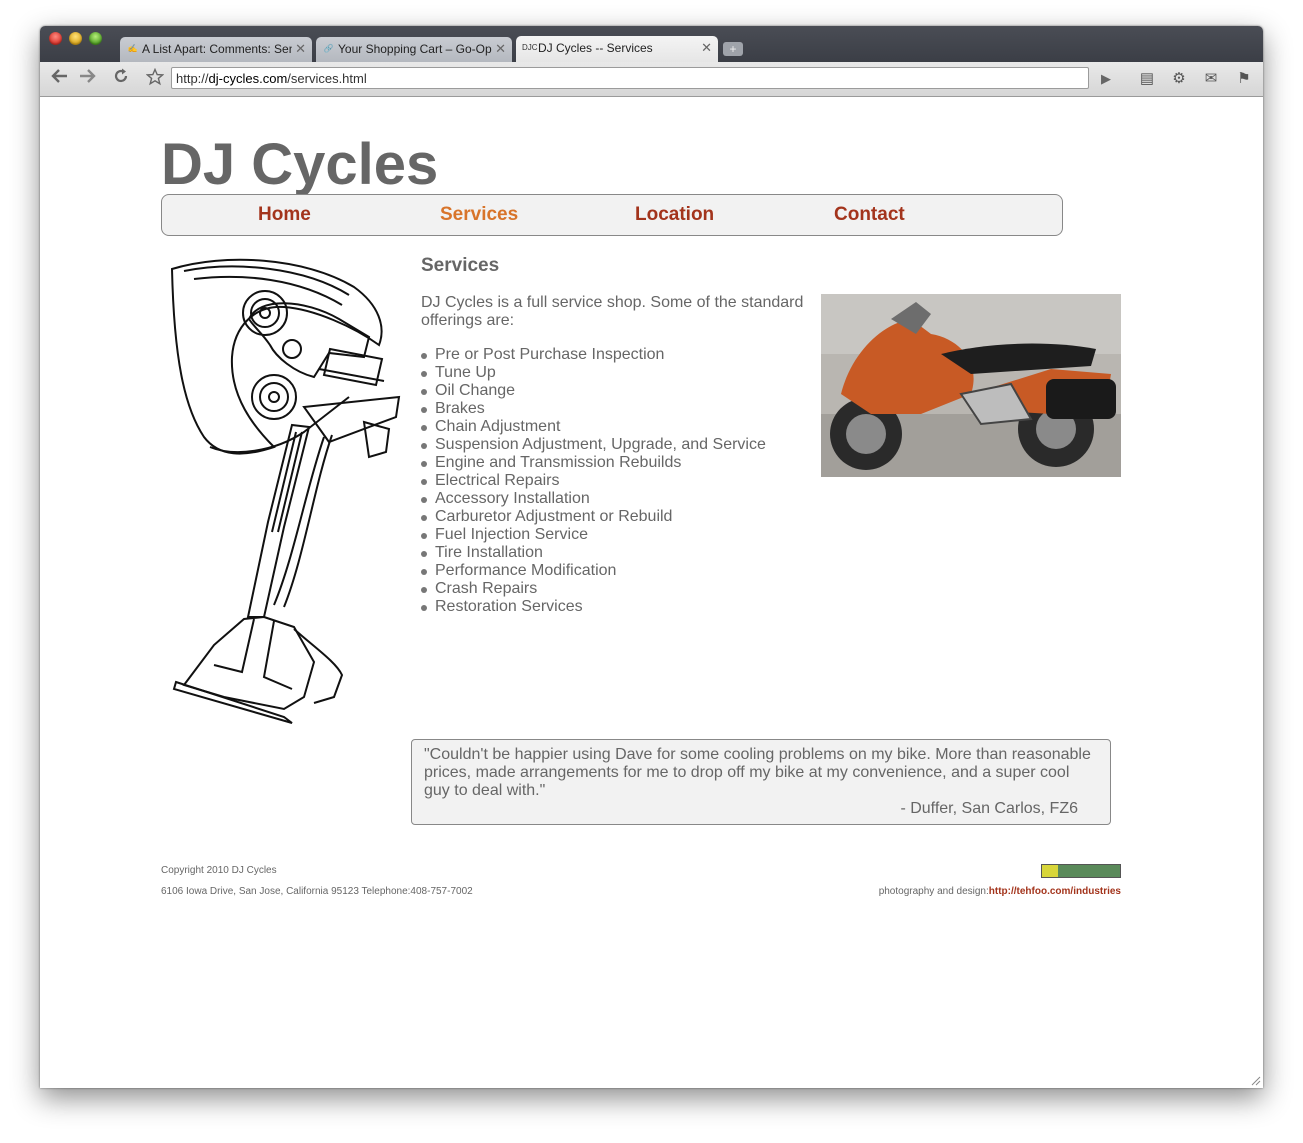 This screenshot has height=1143, width=1303. What do you see at coordinates (593, 517) in the screenshot?
I see `service-item: Carburetor Adjustment or Rebuild` at bounding box center [593, 517].